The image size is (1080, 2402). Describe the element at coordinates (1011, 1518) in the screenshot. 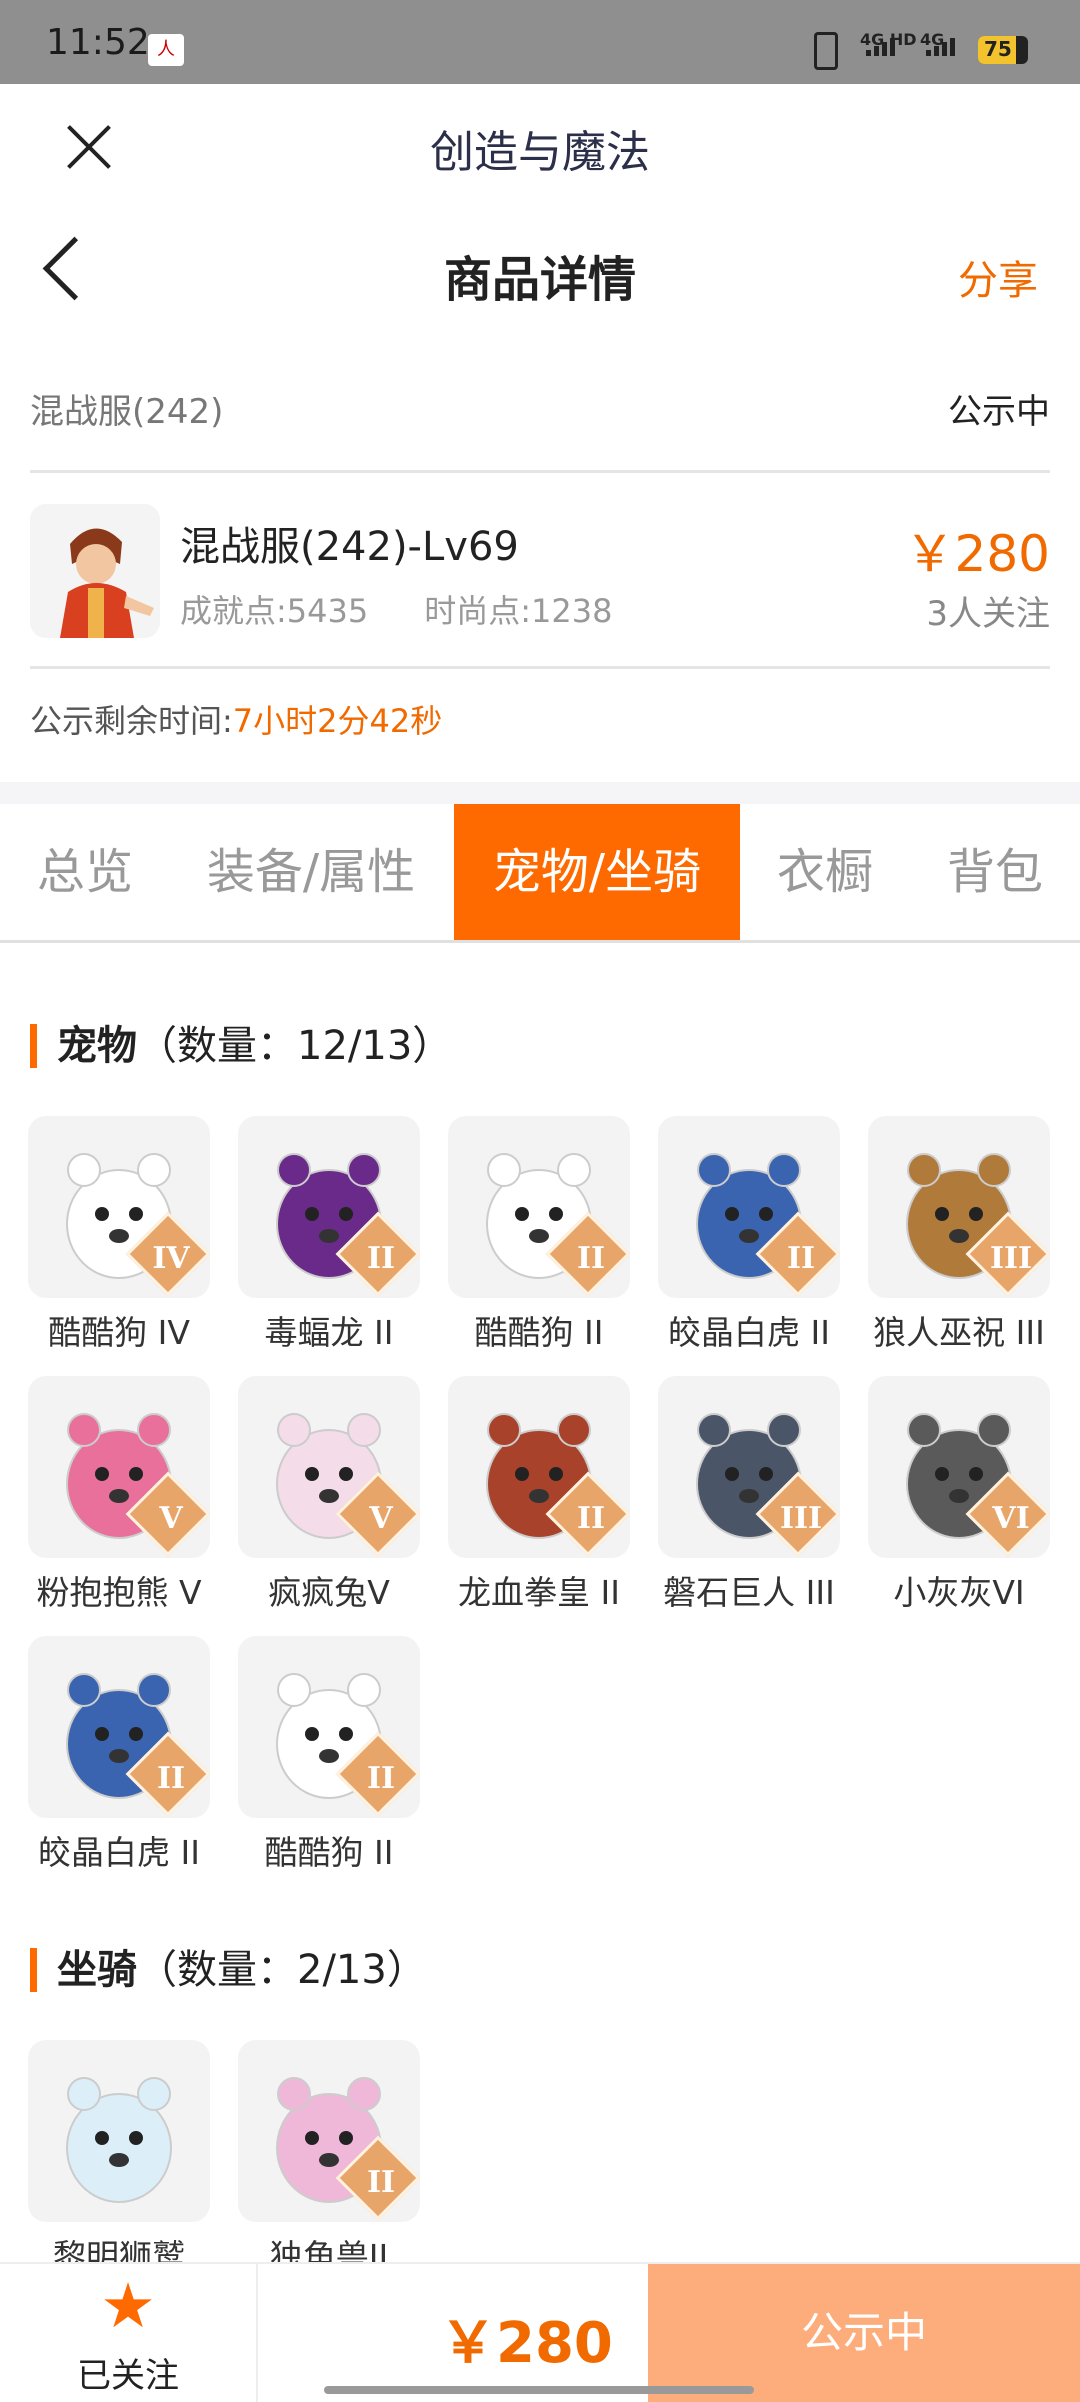

I see `grade-label: VI` at that location.